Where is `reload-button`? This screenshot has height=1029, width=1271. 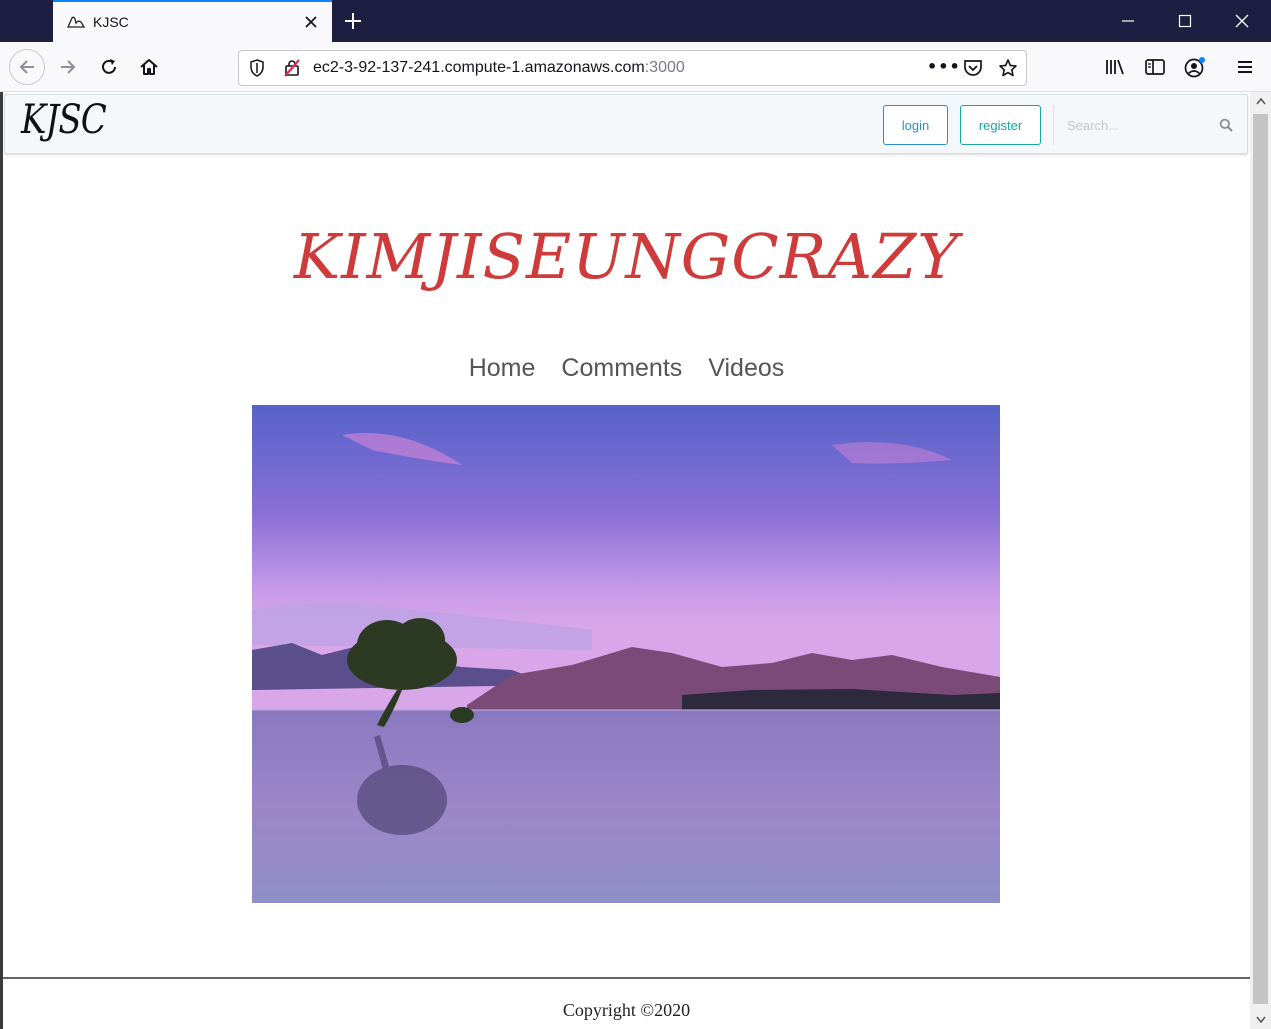 reload-button is located at coordinates (109, 67).